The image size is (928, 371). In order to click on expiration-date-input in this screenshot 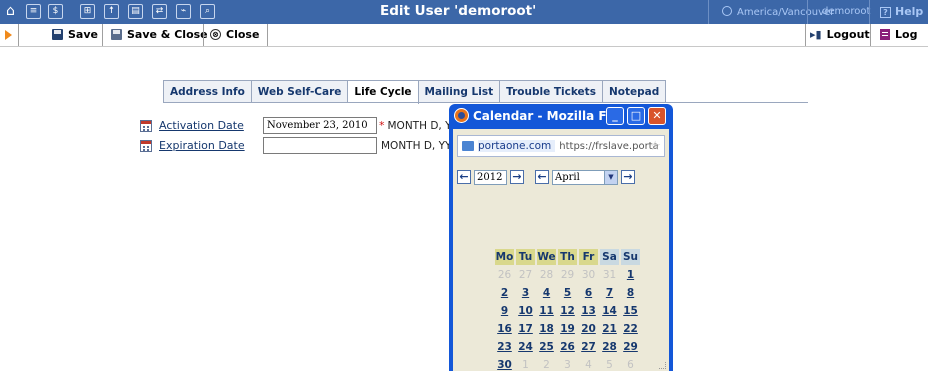, I will do `click(320, 145)`.